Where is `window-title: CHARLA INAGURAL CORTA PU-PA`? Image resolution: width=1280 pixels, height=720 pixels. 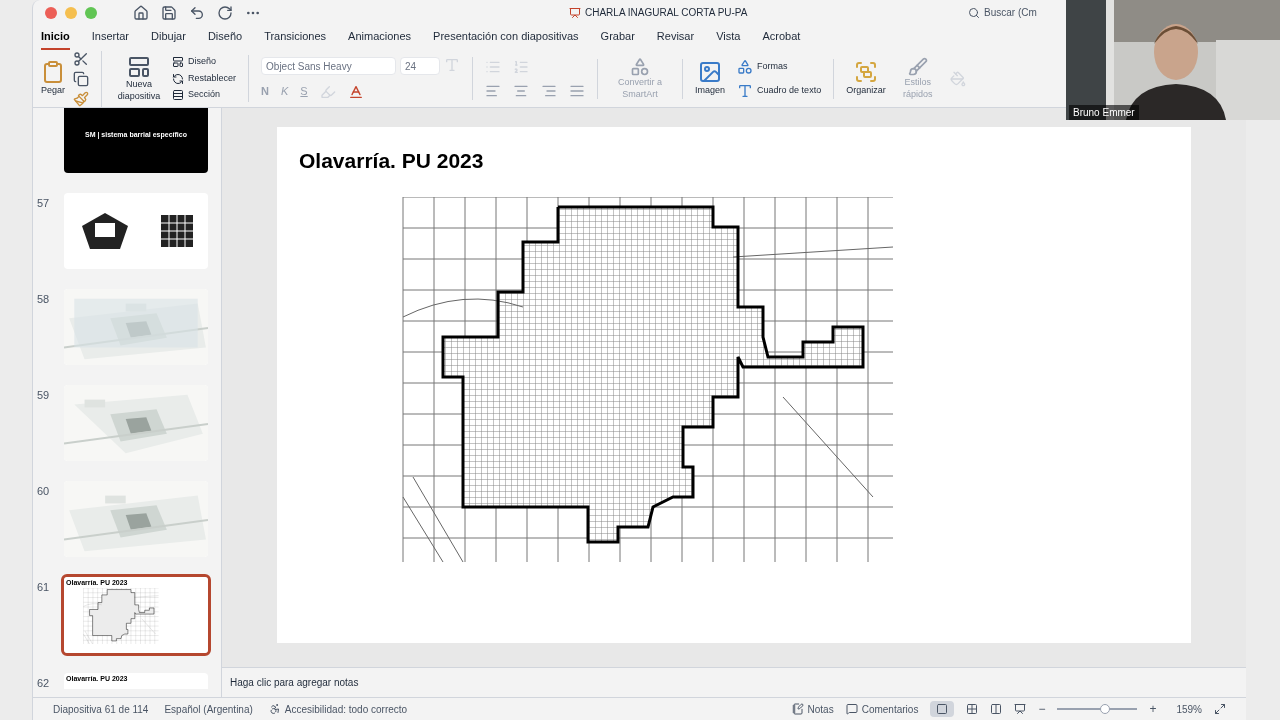
window-title: CHARLA INAGURAL CORTA PU-PA is located at coordinates (666, 13).